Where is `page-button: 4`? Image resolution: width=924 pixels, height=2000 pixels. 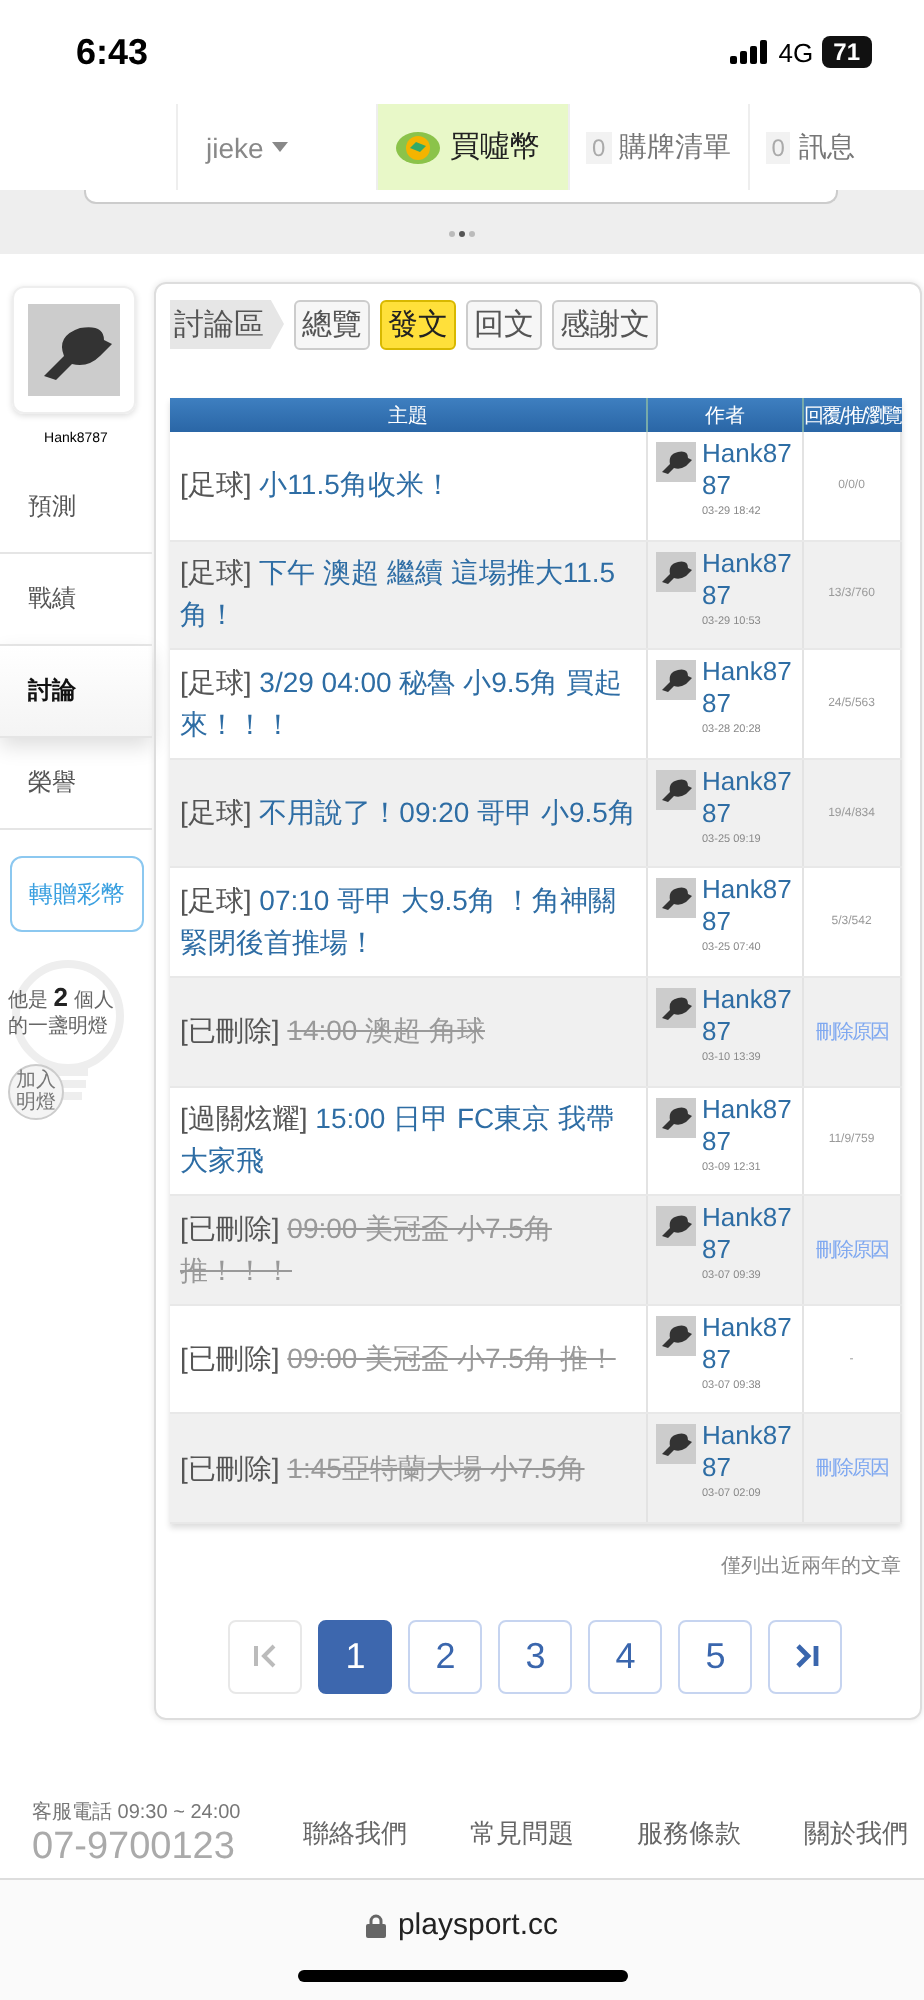
page-button: 4 is located at coordinates (625, 1656).